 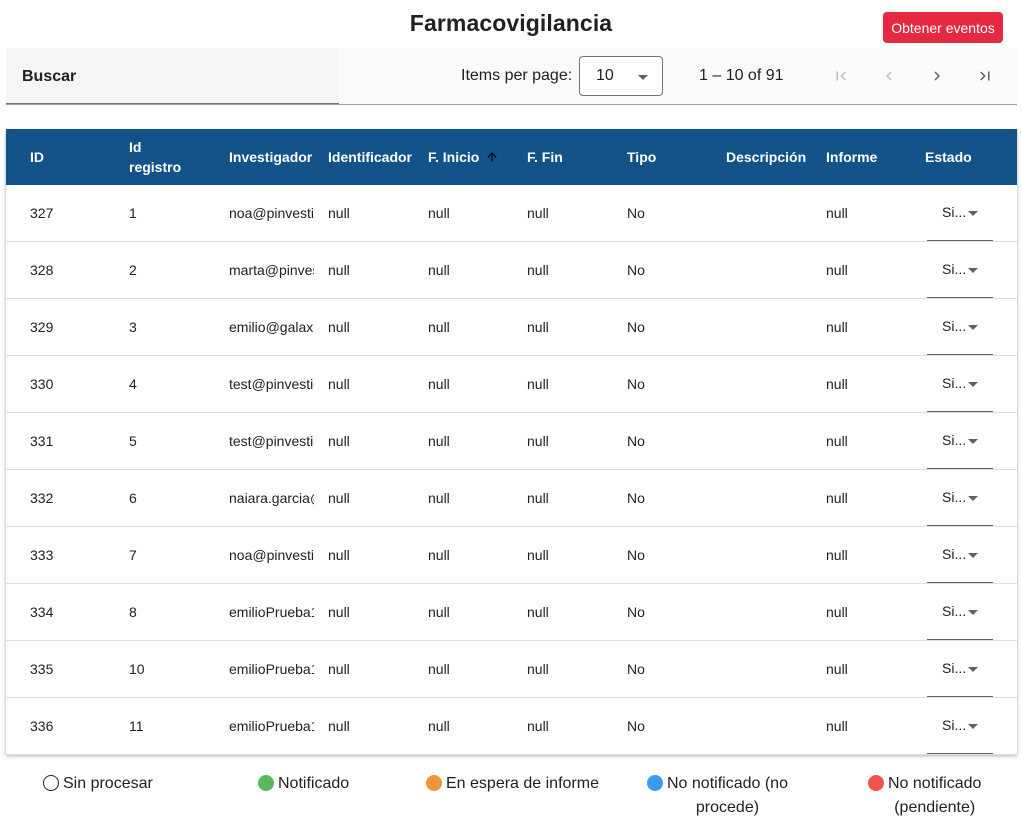 What do you see at coordinates (463, 157) in the screenshot?
I see `column-header-f-inicio: F. Inicio` at bounding box center [463, 157].